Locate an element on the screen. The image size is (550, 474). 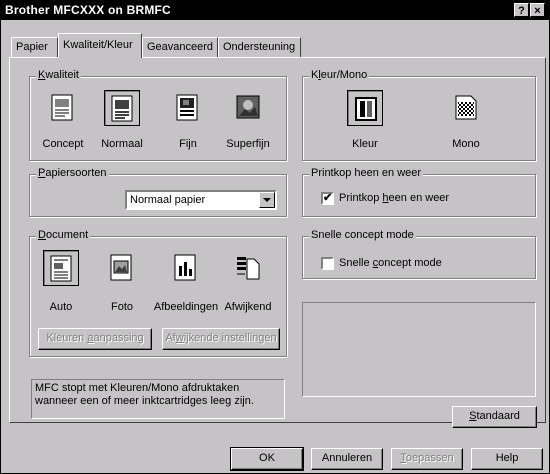
color-kleur-label: Kleur is located at coordinates (365, 144).